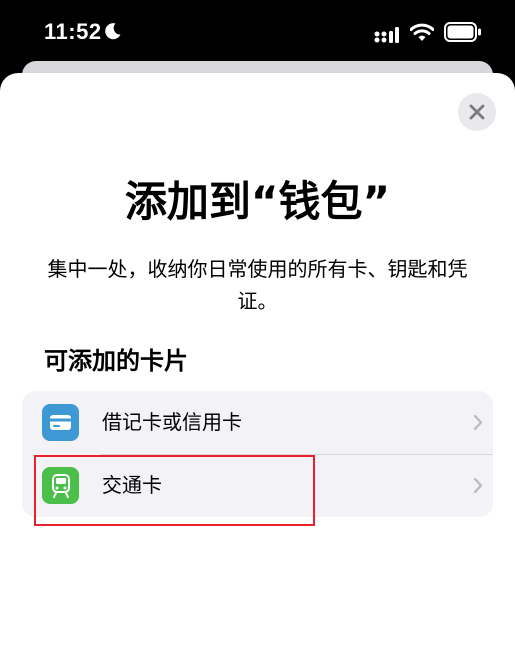  I want to click on list-item-label: 借记卡或信用卡, so click(172, 422).